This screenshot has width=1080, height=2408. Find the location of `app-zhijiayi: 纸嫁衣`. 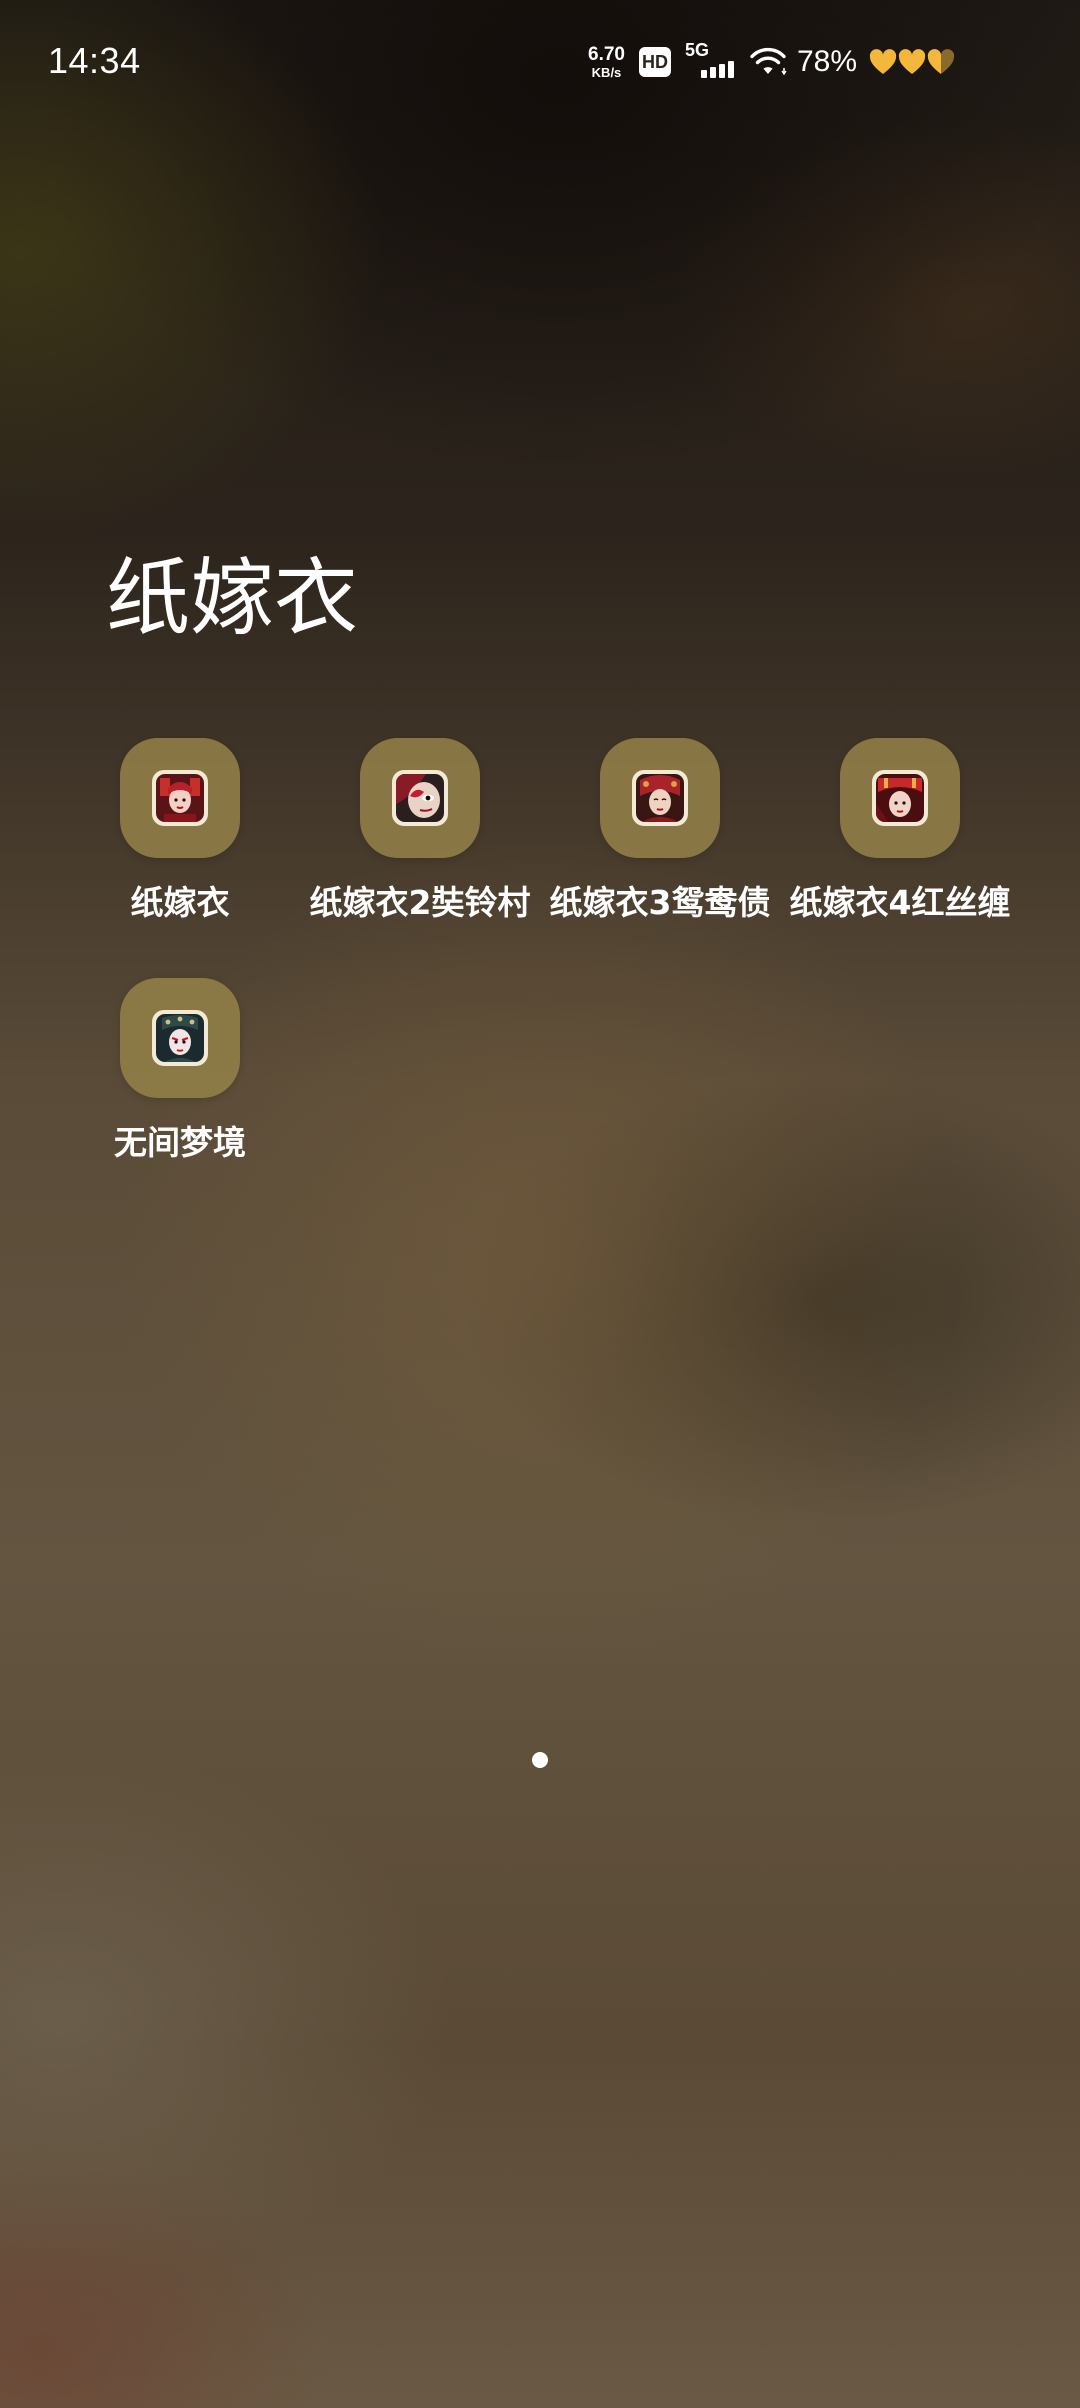

app-zhijiayi: 纸嫁衣 is located at coordinates (180, 838).